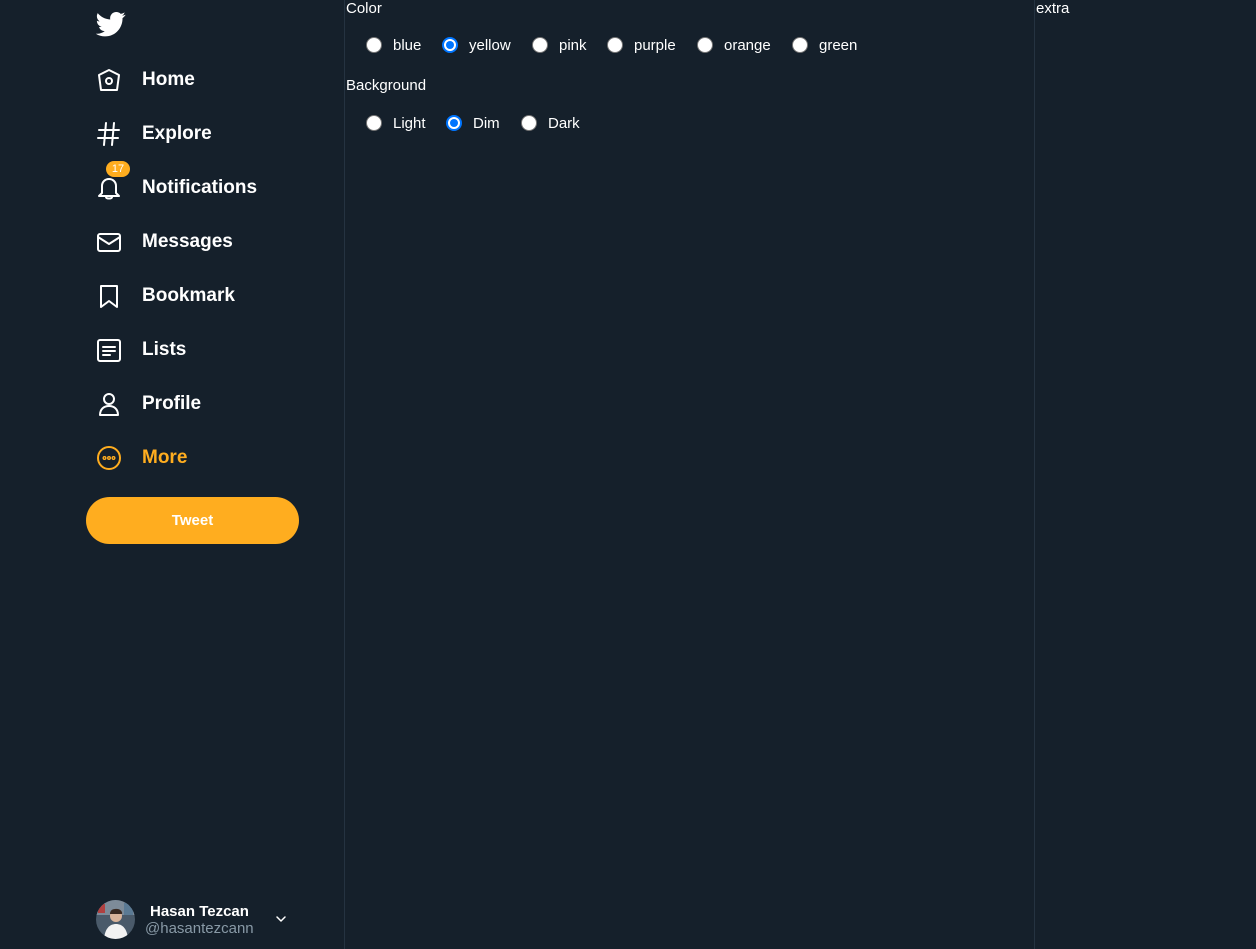  What do you see at coordinates (564, 123) in the screenshot?
I see `radio-label: Dark` at bounding box center [564, 123].